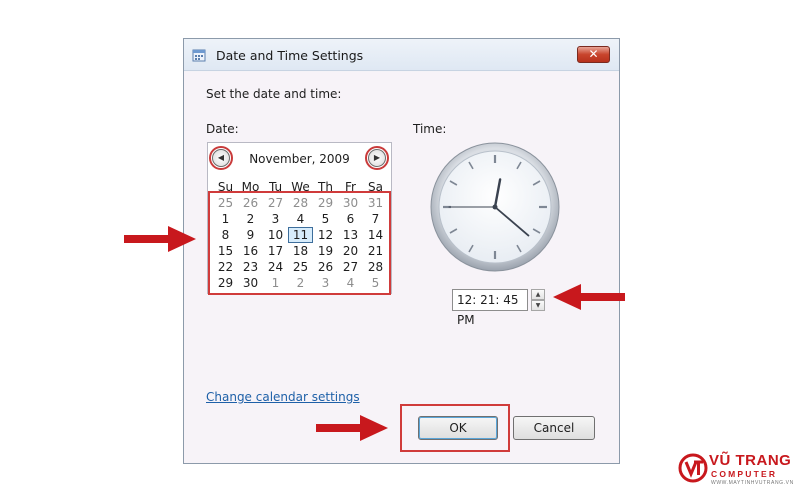  Describe the element at coordinates (490, 308) in the screenshot. I see `time-input: 12: 21: 45 PM` at that location.